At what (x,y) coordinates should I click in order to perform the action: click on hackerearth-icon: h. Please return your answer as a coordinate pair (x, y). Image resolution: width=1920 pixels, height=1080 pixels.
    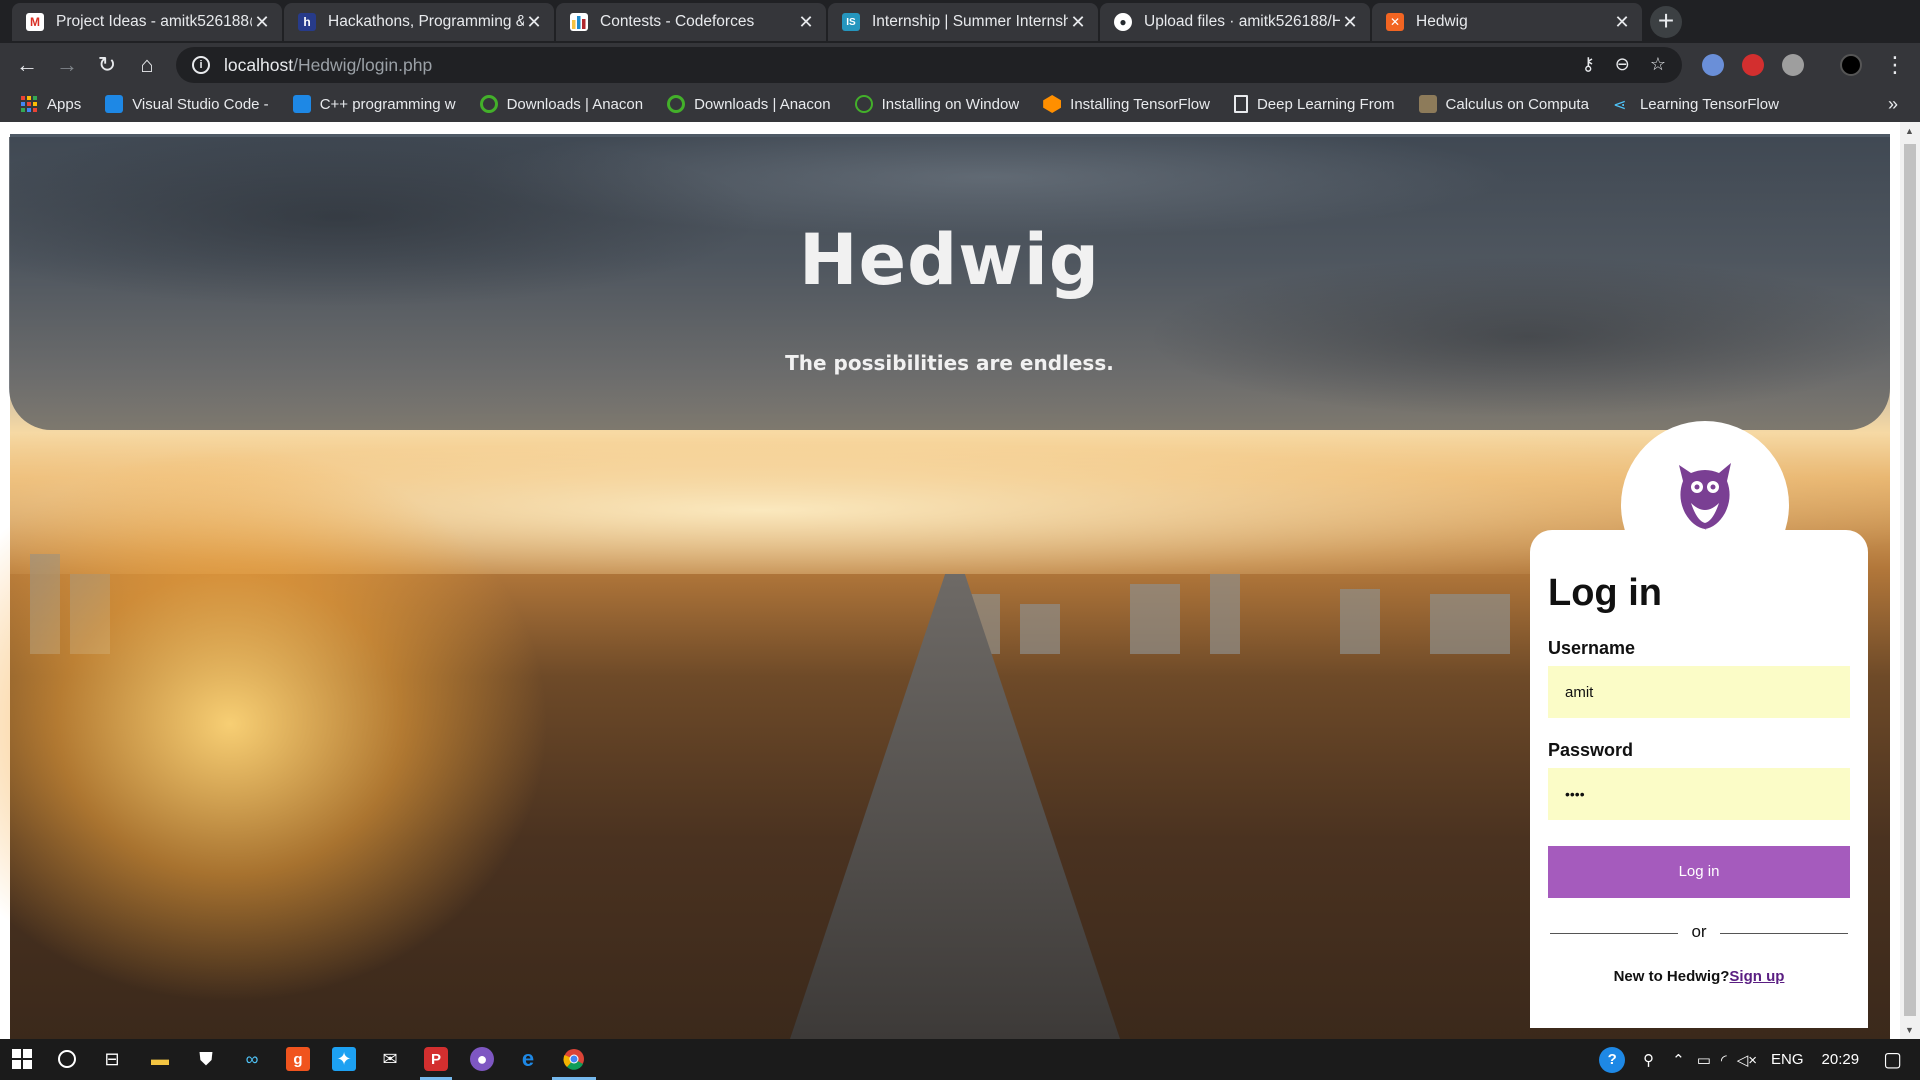
    Looking at the image, I should click on (307, 22).